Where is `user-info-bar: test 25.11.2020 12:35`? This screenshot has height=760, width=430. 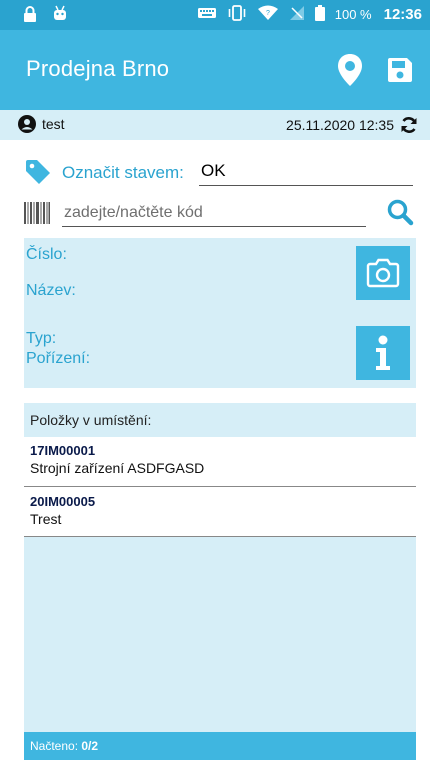 user-info-bar: test 25.11.2020 12:35 is located at coordinates (215, 125).